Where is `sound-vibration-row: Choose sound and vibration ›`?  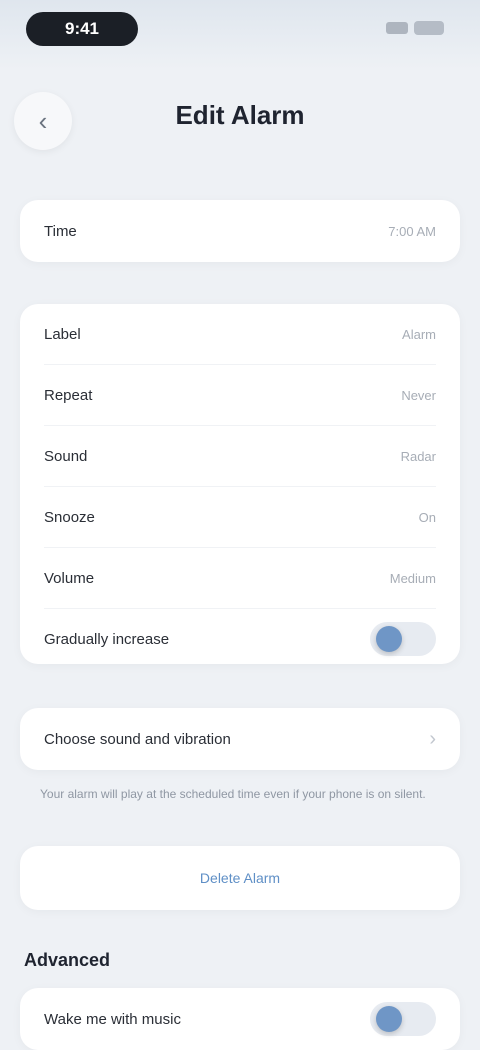 sound-vibration-row: Choose sound and vibration › is located at coordinates (240, 739).